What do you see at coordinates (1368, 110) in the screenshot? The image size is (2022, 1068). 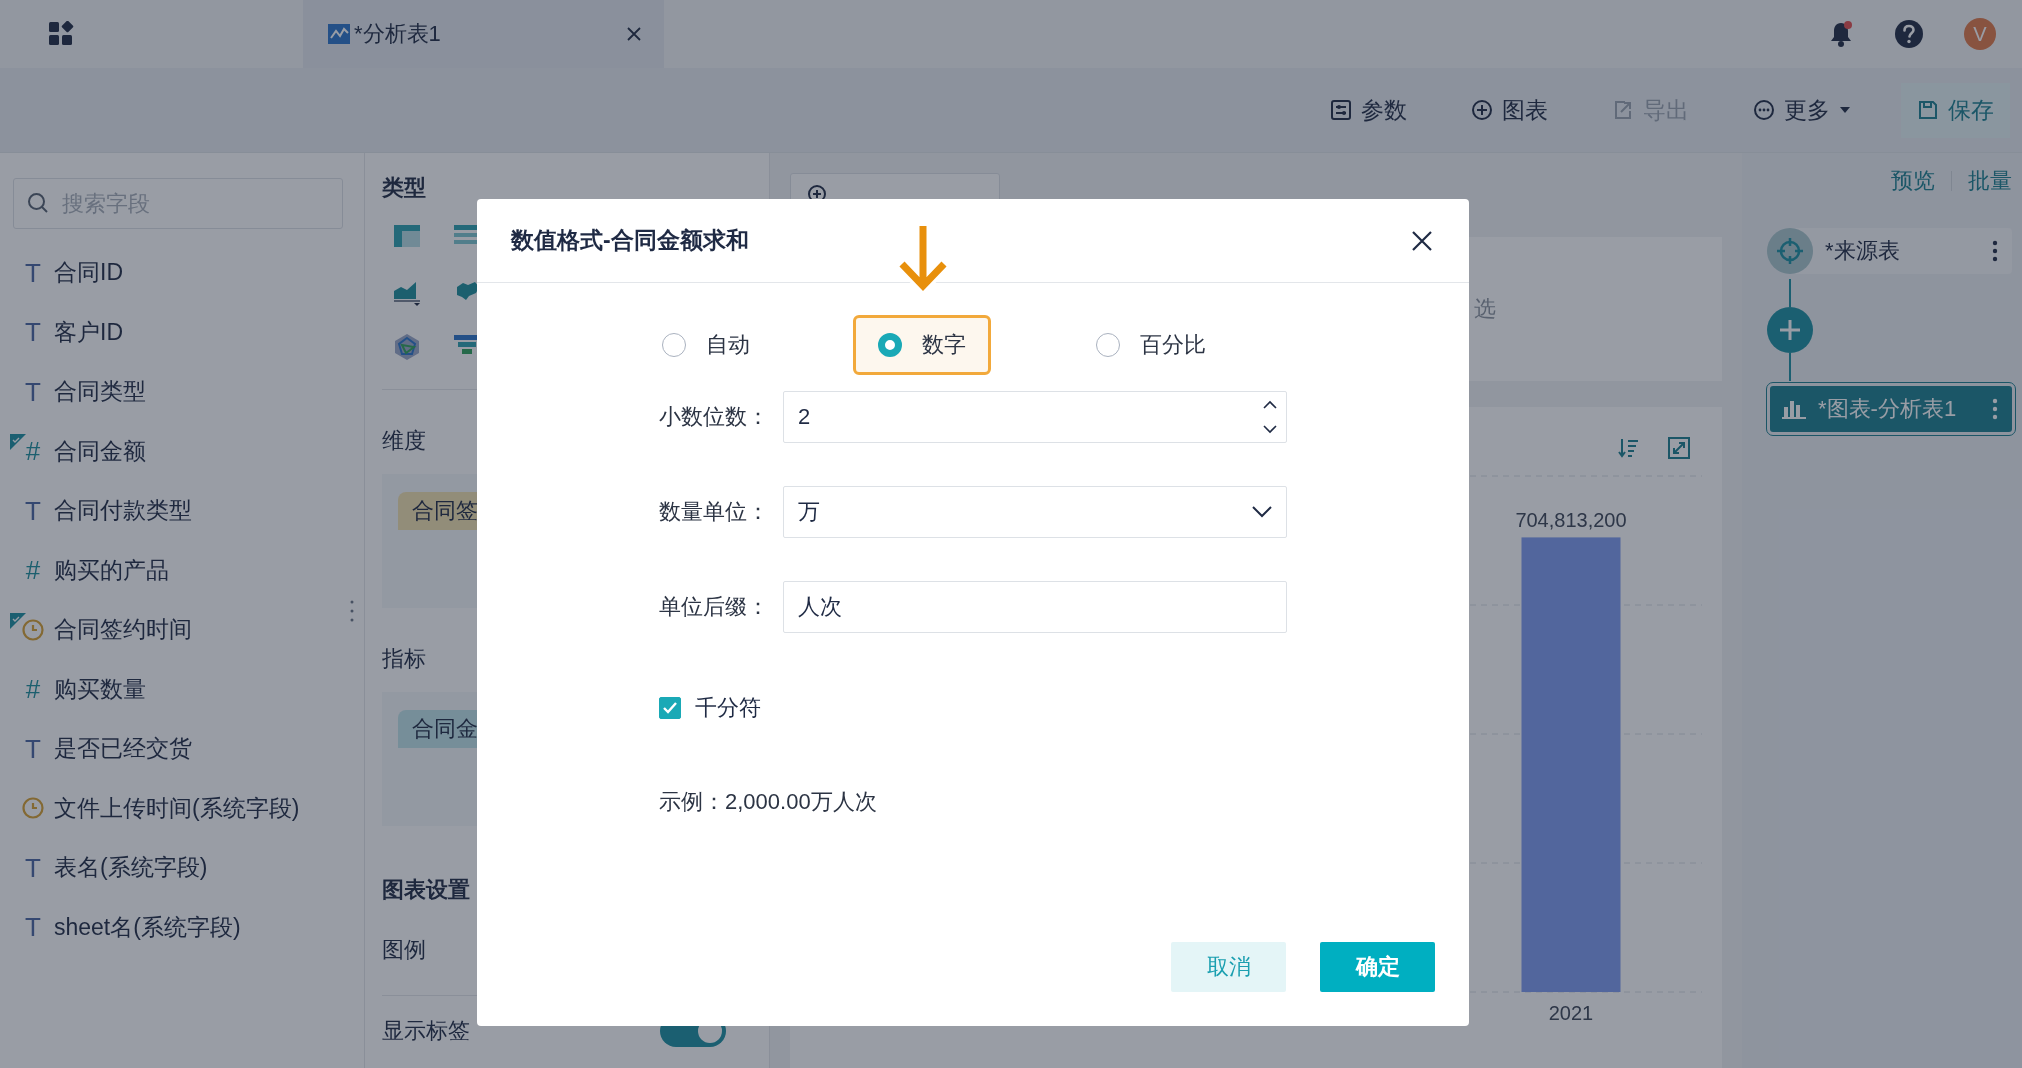 I see `toolbar-button: 参数` at bounding box center [1368, 110].